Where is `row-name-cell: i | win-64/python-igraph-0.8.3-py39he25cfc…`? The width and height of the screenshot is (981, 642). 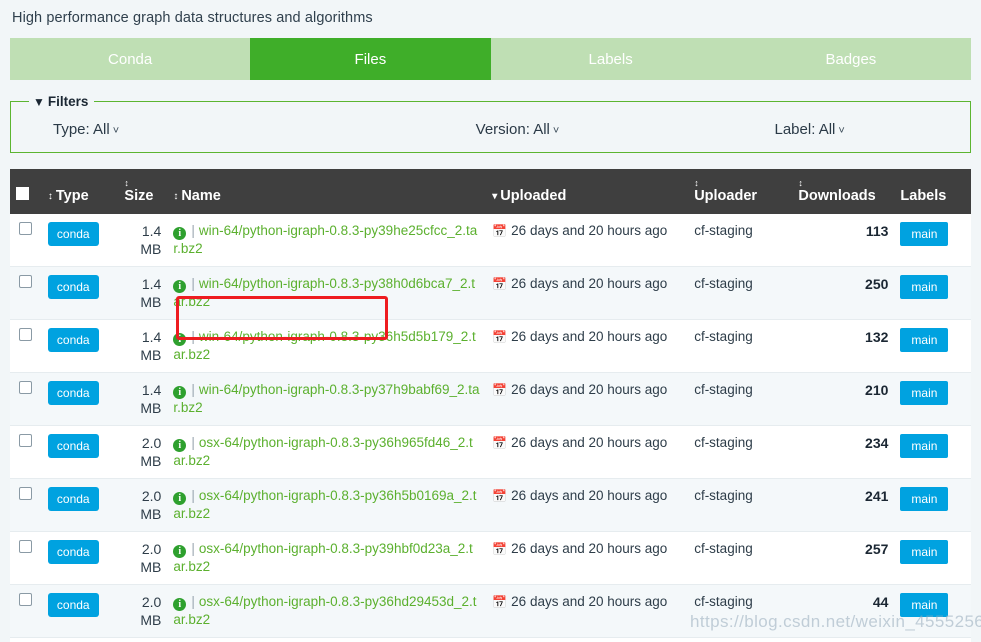
row-name-cell: i | win-64/python-igraph-0.8.3-py39he25cfc… is located at coordinates (327, 240).